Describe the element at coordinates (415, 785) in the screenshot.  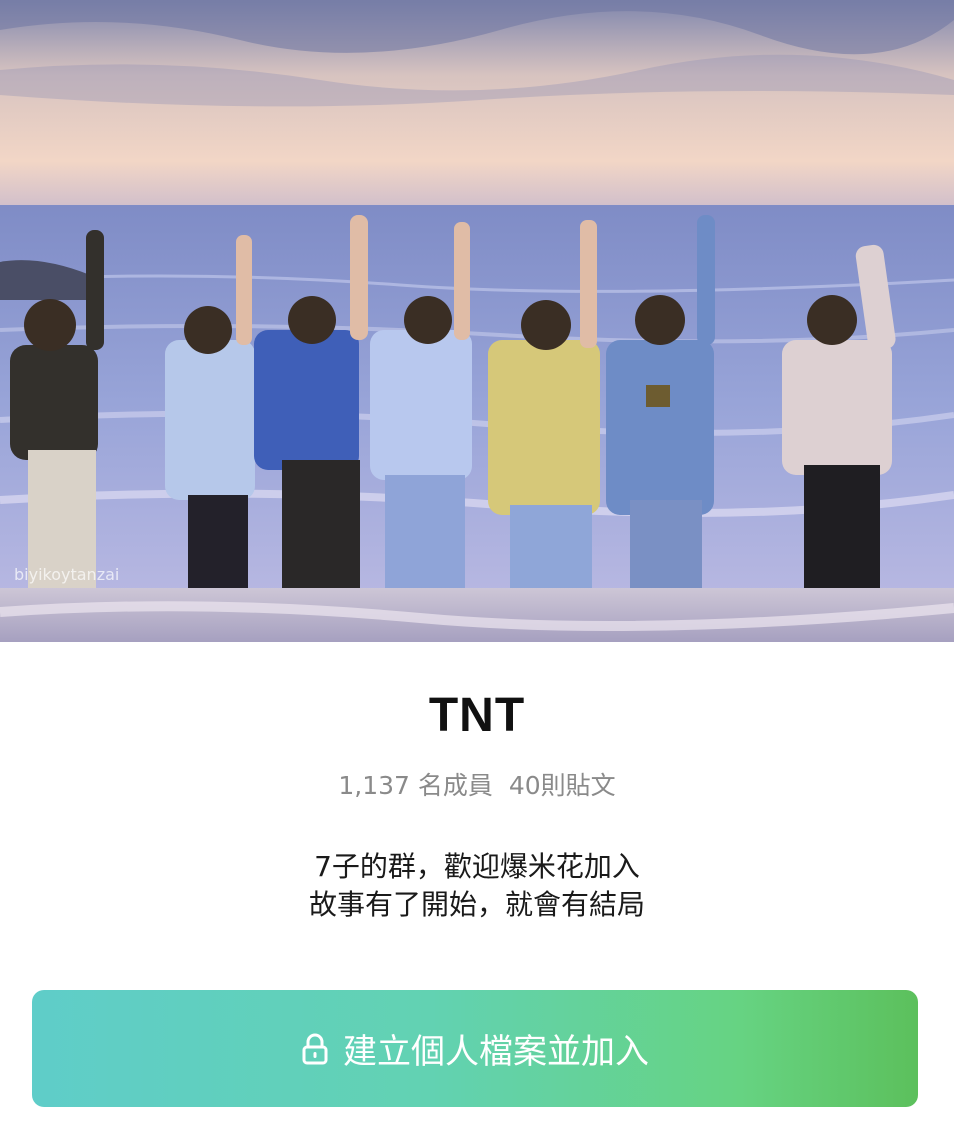
I see `member-count: 1,137 名成員` at that location.